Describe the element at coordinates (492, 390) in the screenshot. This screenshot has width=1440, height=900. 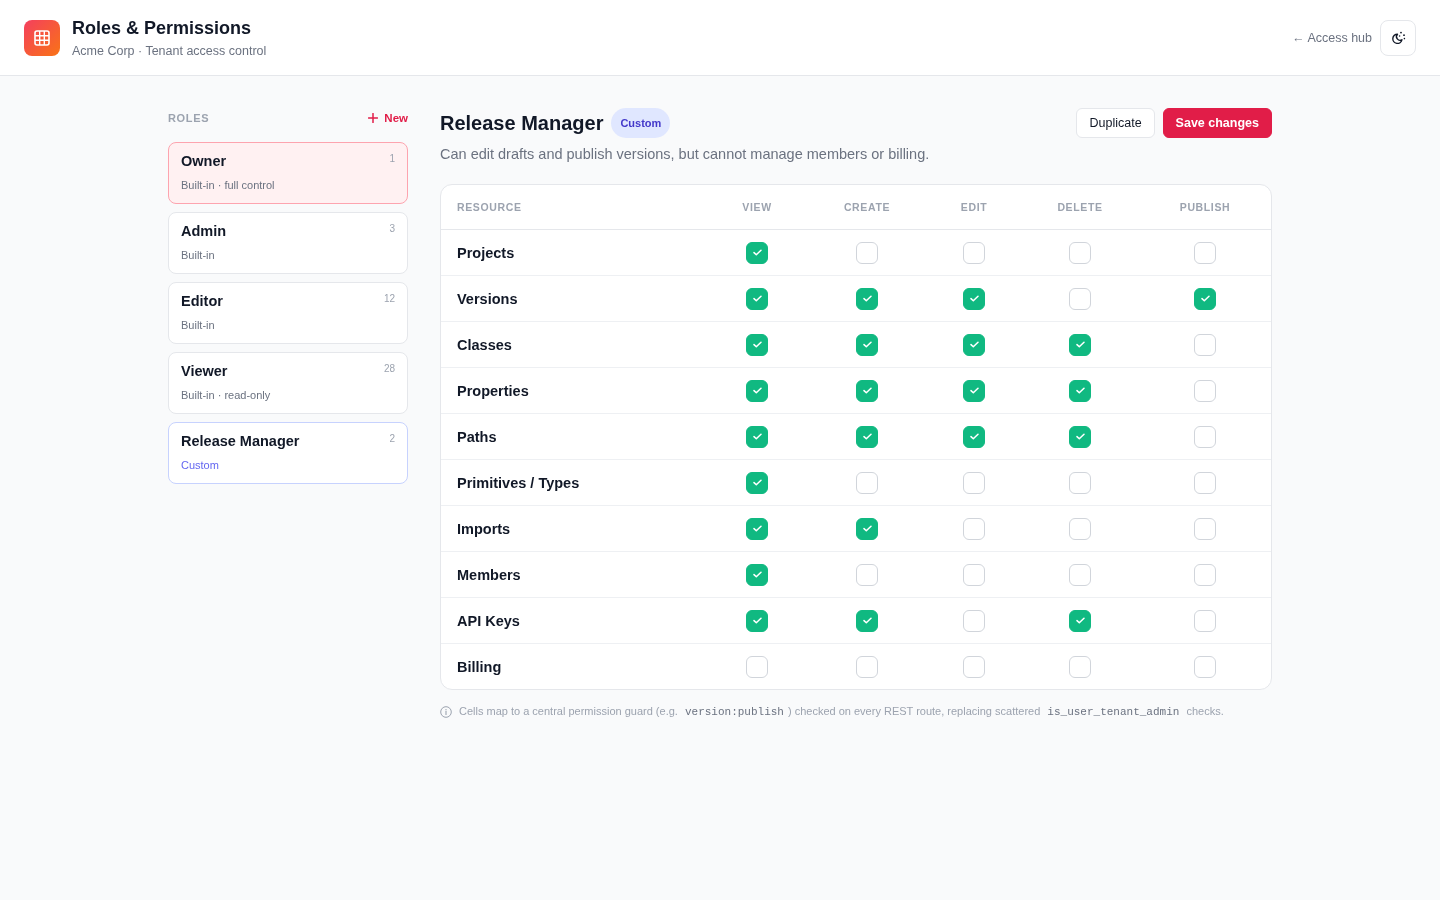
I see `resource-name: Properties` at that location.